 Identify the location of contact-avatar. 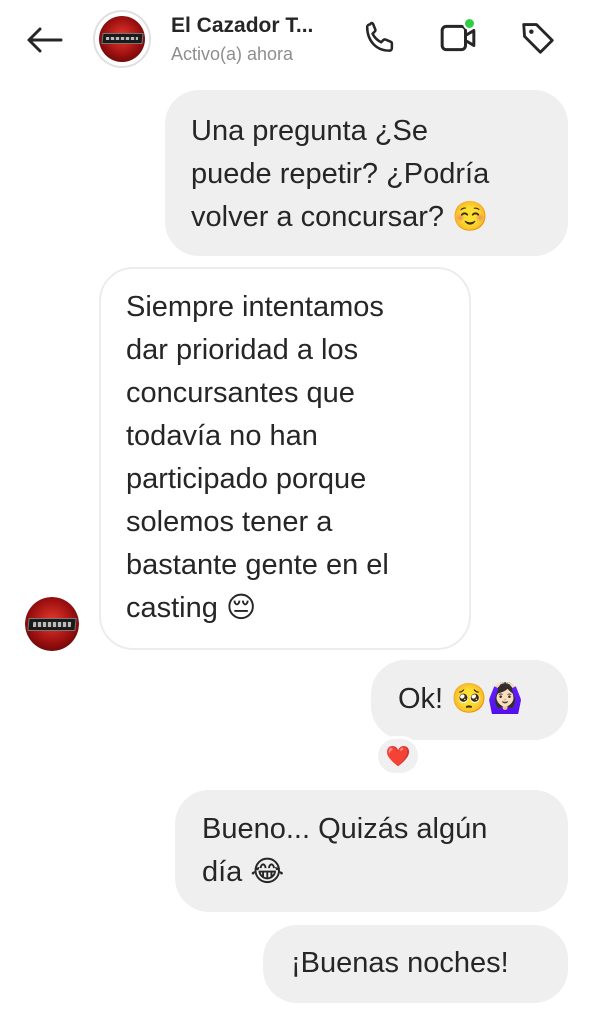
(122, 39).